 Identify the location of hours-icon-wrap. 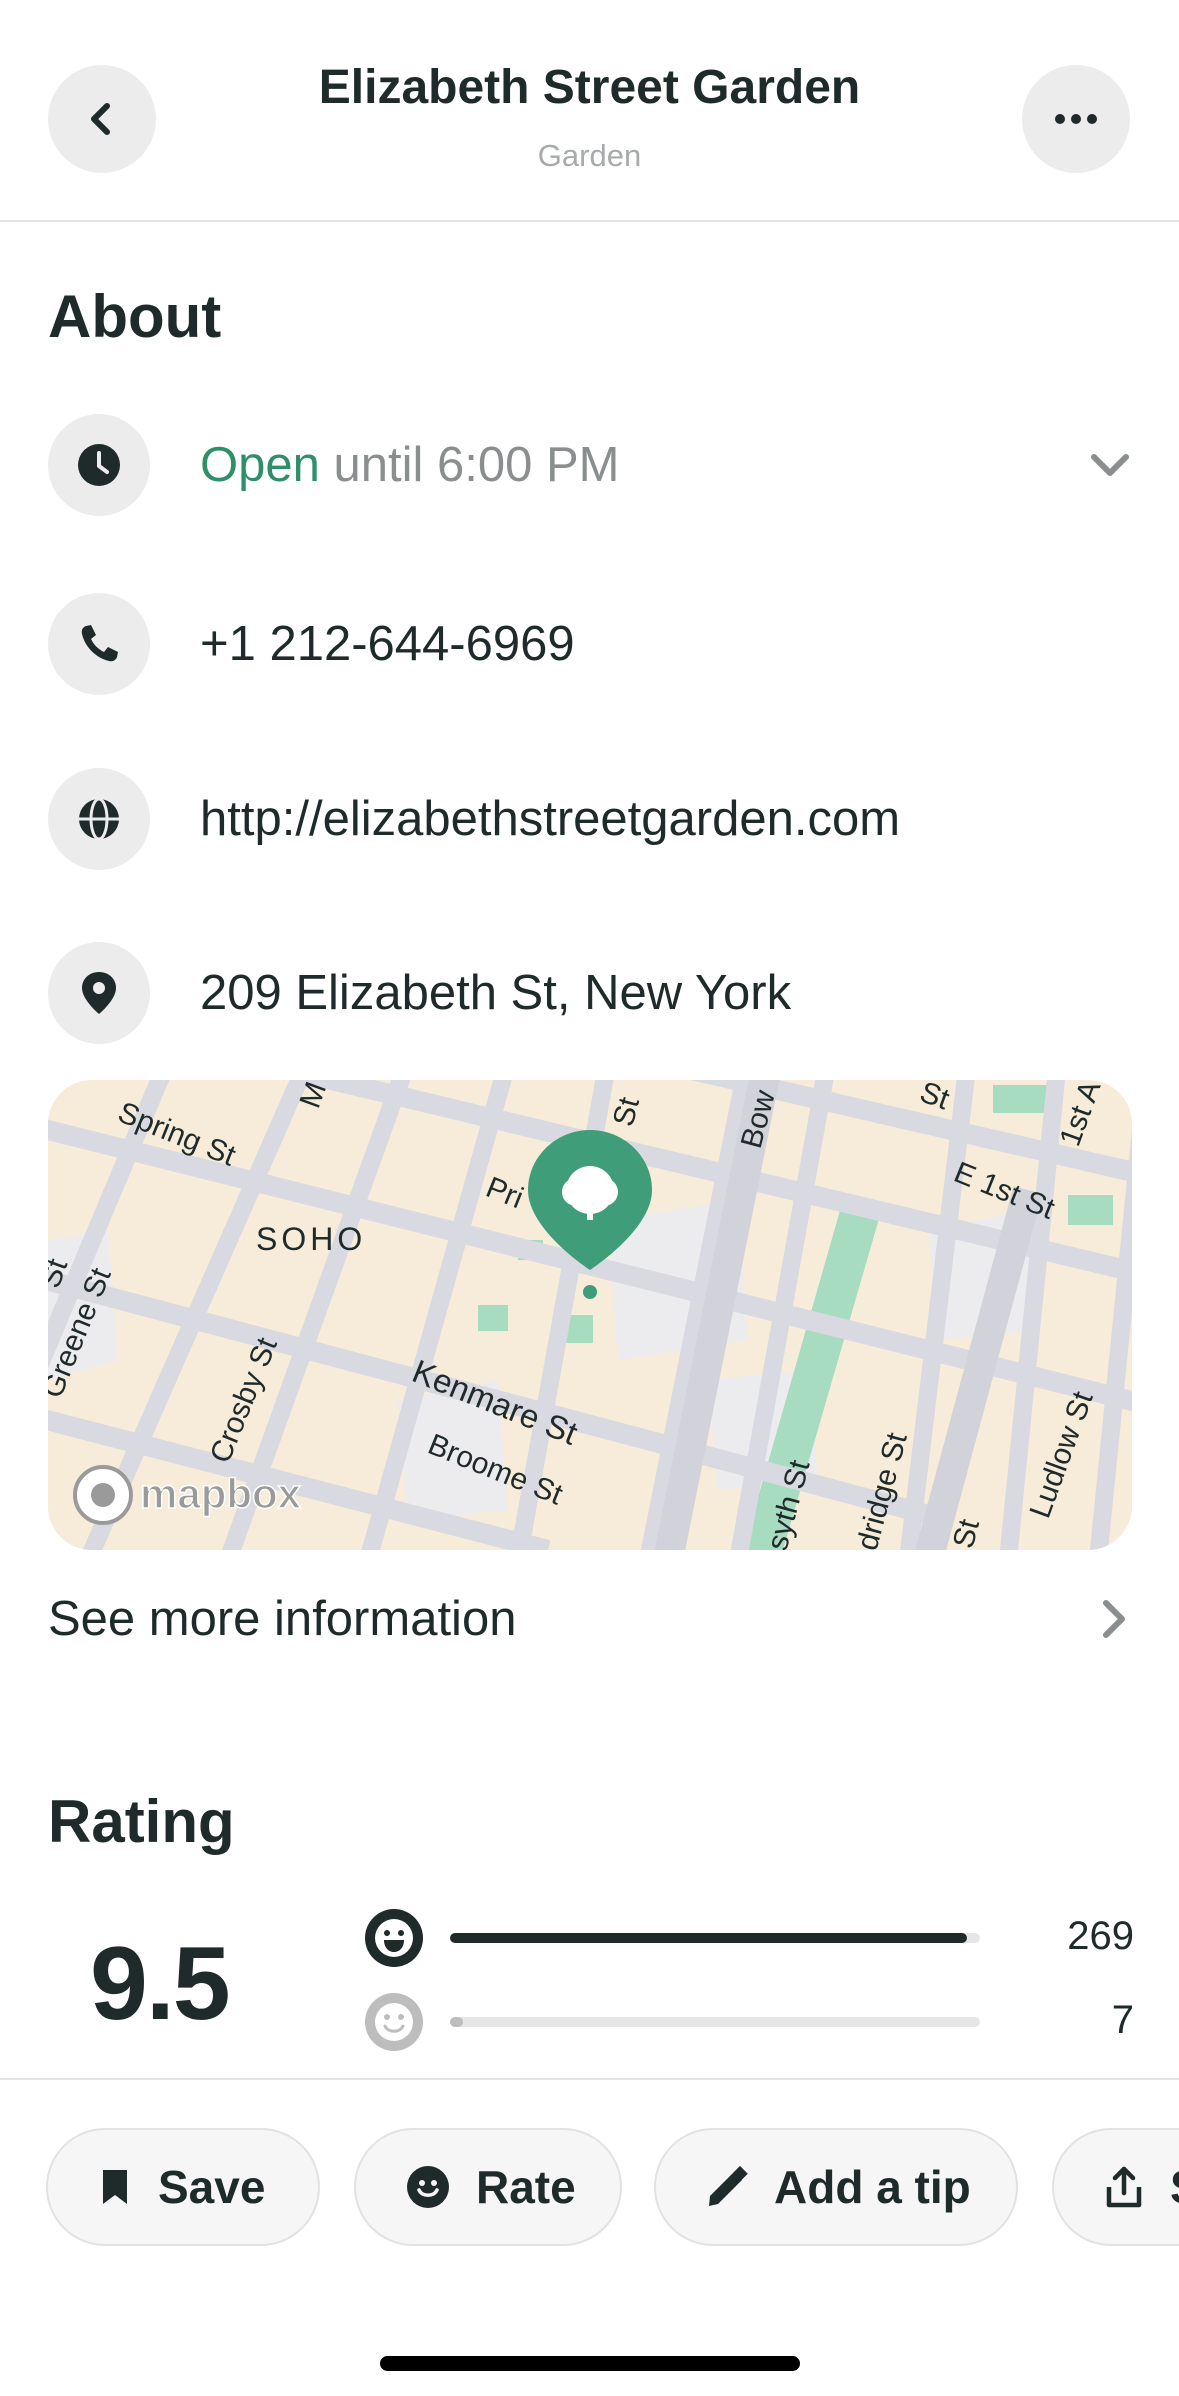
(99, 465).